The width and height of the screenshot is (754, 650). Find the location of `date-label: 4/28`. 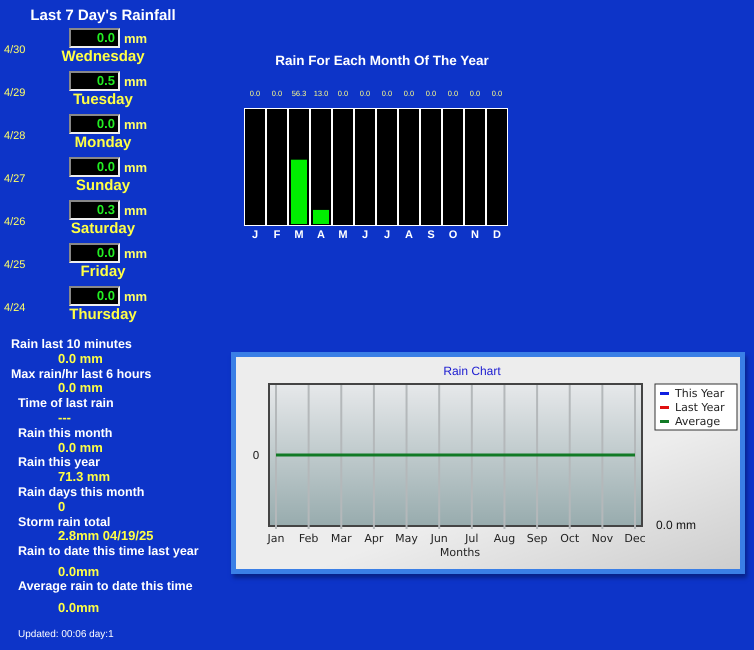

date-label: 4/28 is located at coordinates (14, 136).